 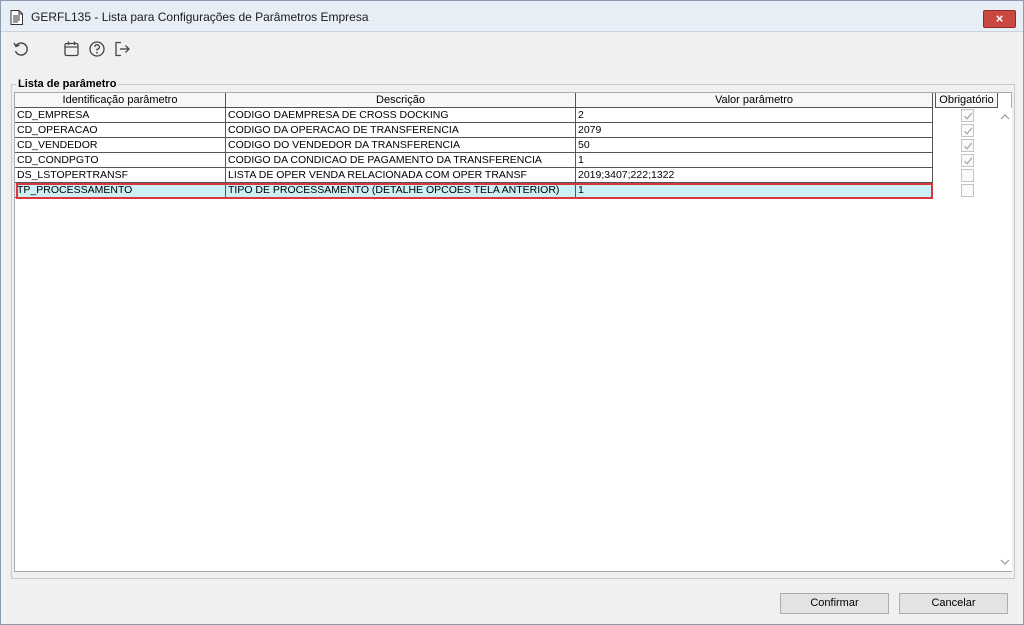 What do you see at coordinates (120, 145) in the screenshot?
I see `cell-id: CD_VENDEDOR` at bounding box center [120, 145].